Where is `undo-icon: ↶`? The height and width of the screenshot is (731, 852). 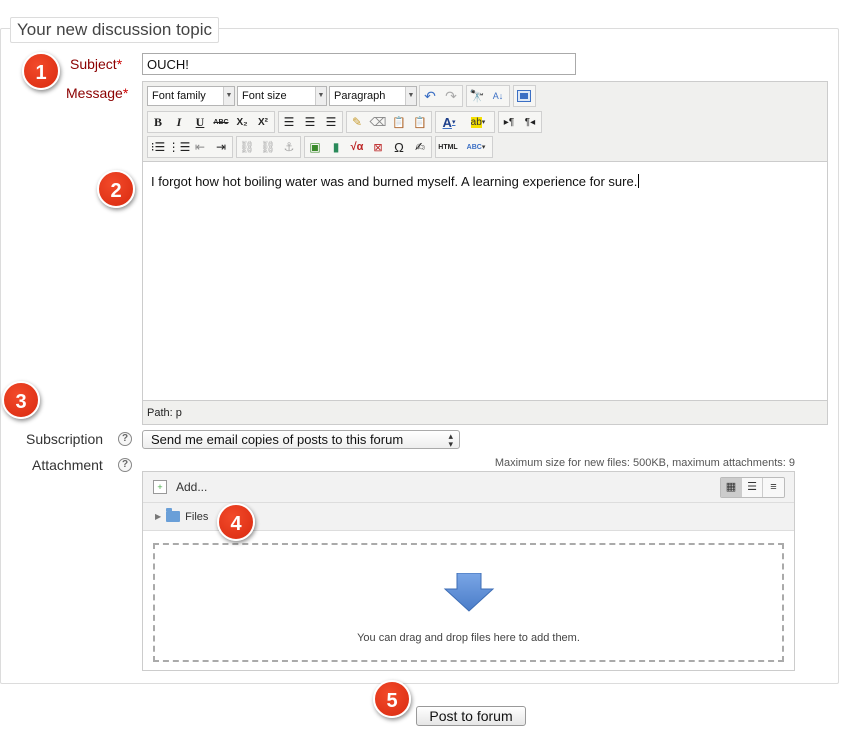 undo-icon: ↶ is located at coordinates (430, 96).